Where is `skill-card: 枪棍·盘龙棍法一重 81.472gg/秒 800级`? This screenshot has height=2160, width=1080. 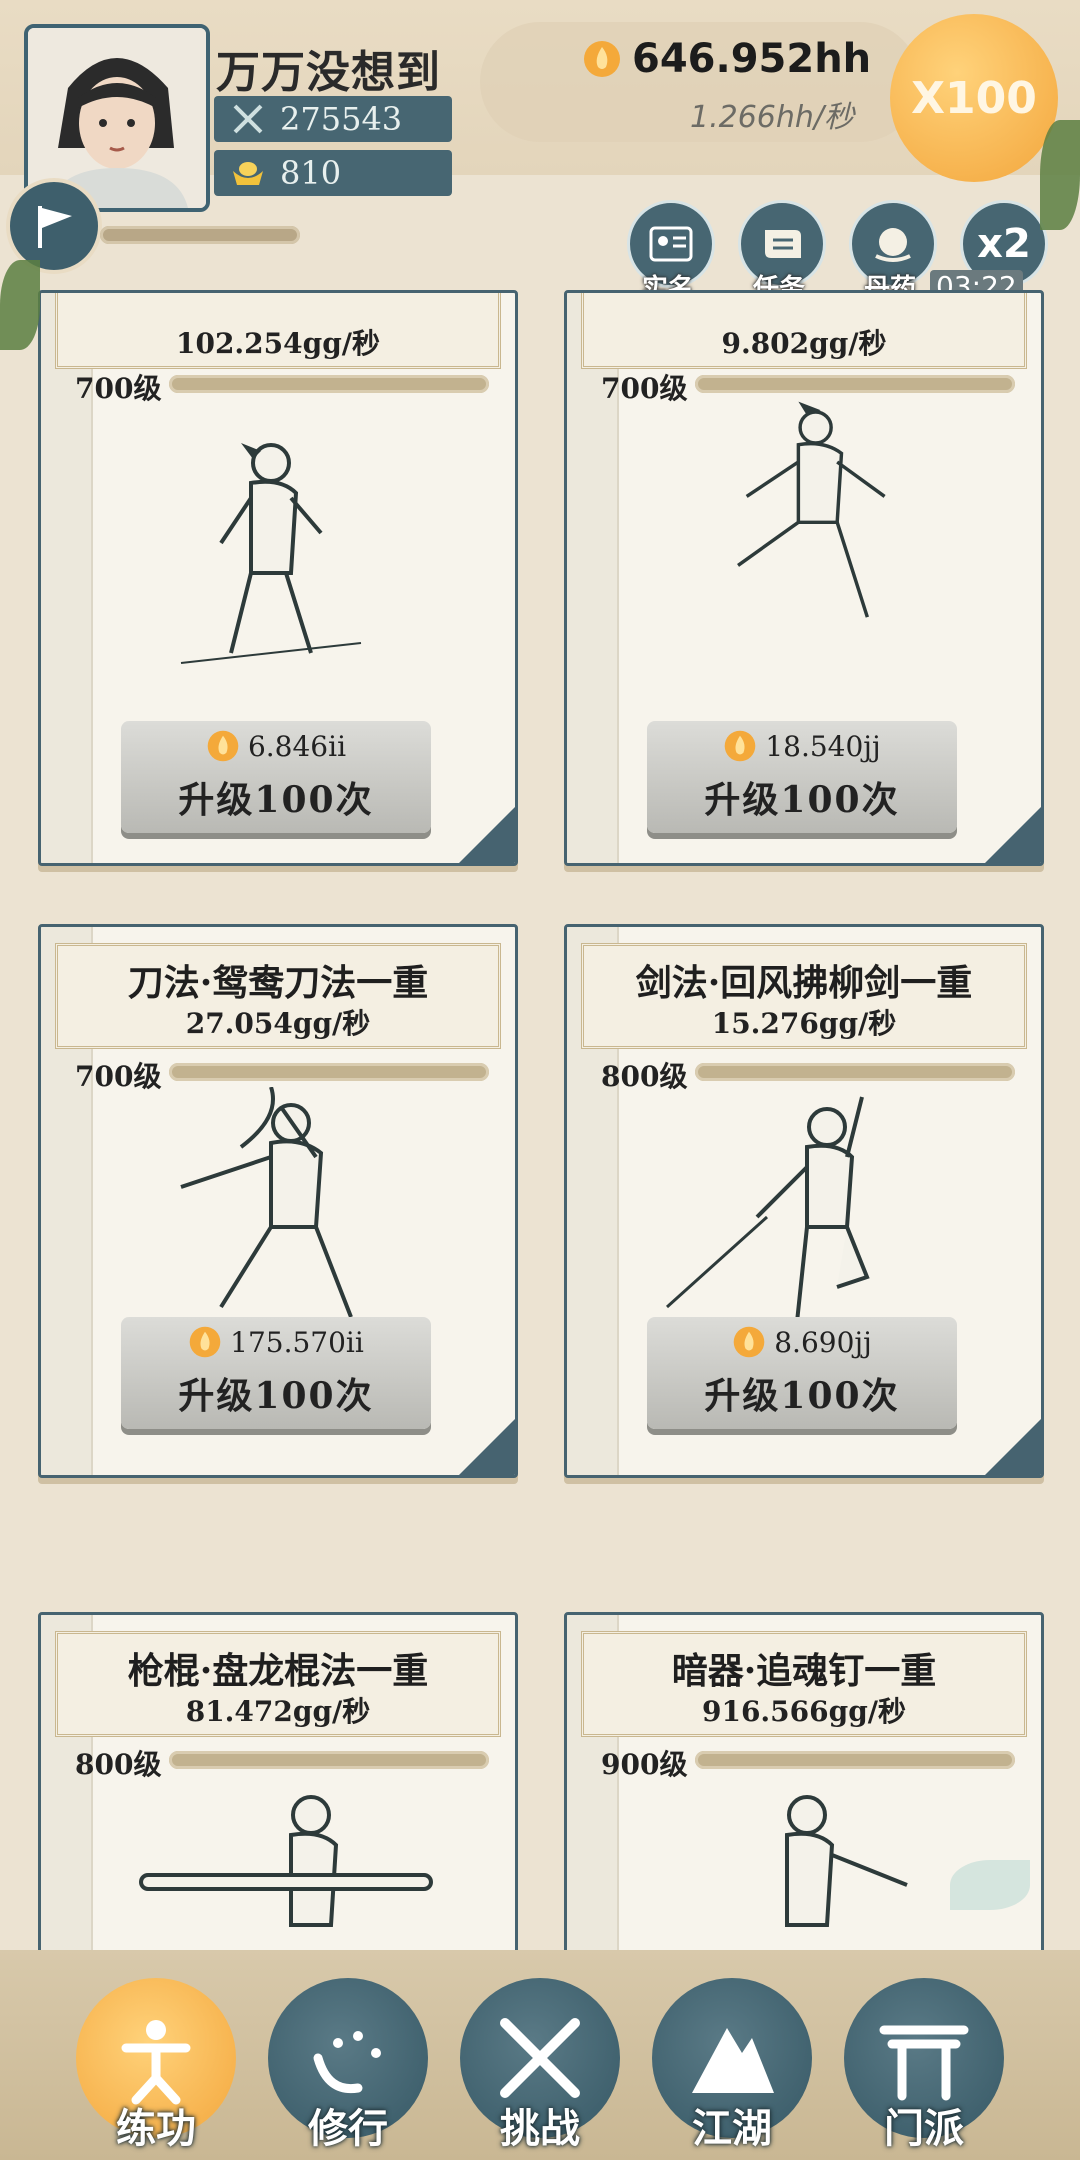 skill-card: 枪棍·盘龙棍法一重 81.472gg/秒 800级 is located at coordinates (278, 1795).